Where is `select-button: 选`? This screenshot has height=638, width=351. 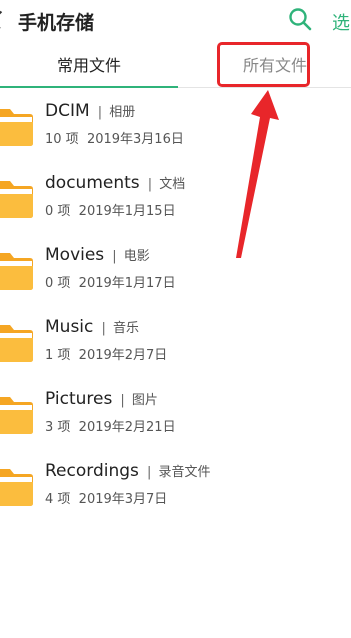
select-button: 选 is located at coordinates (341, 22).